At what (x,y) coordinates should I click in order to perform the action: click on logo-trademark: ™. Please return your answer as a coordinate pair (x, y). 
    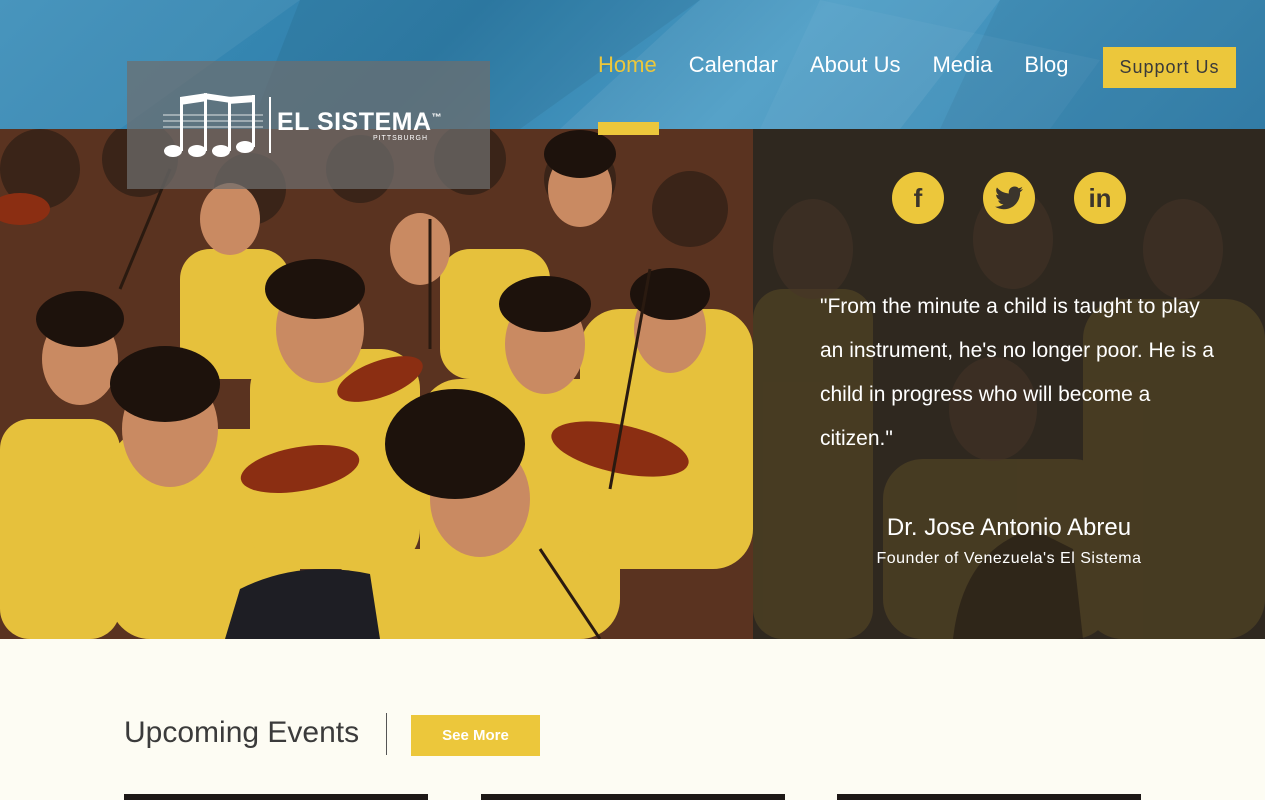
    Looking at the image, I should click on (437, 118).